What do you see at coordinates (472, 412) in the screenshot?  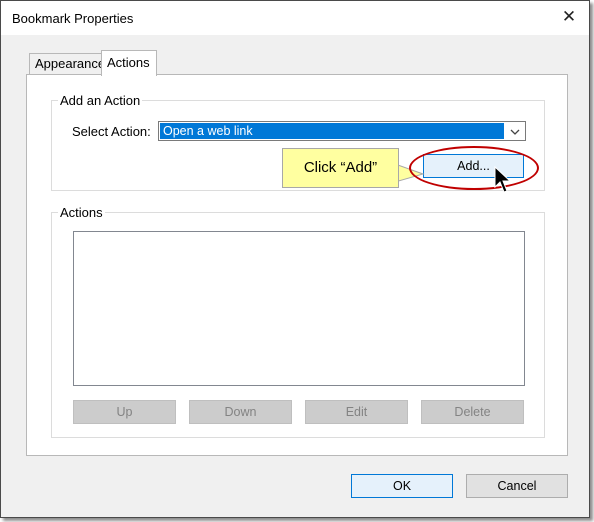 I see `delete-button: Delete` at bounding box center [472, 412].